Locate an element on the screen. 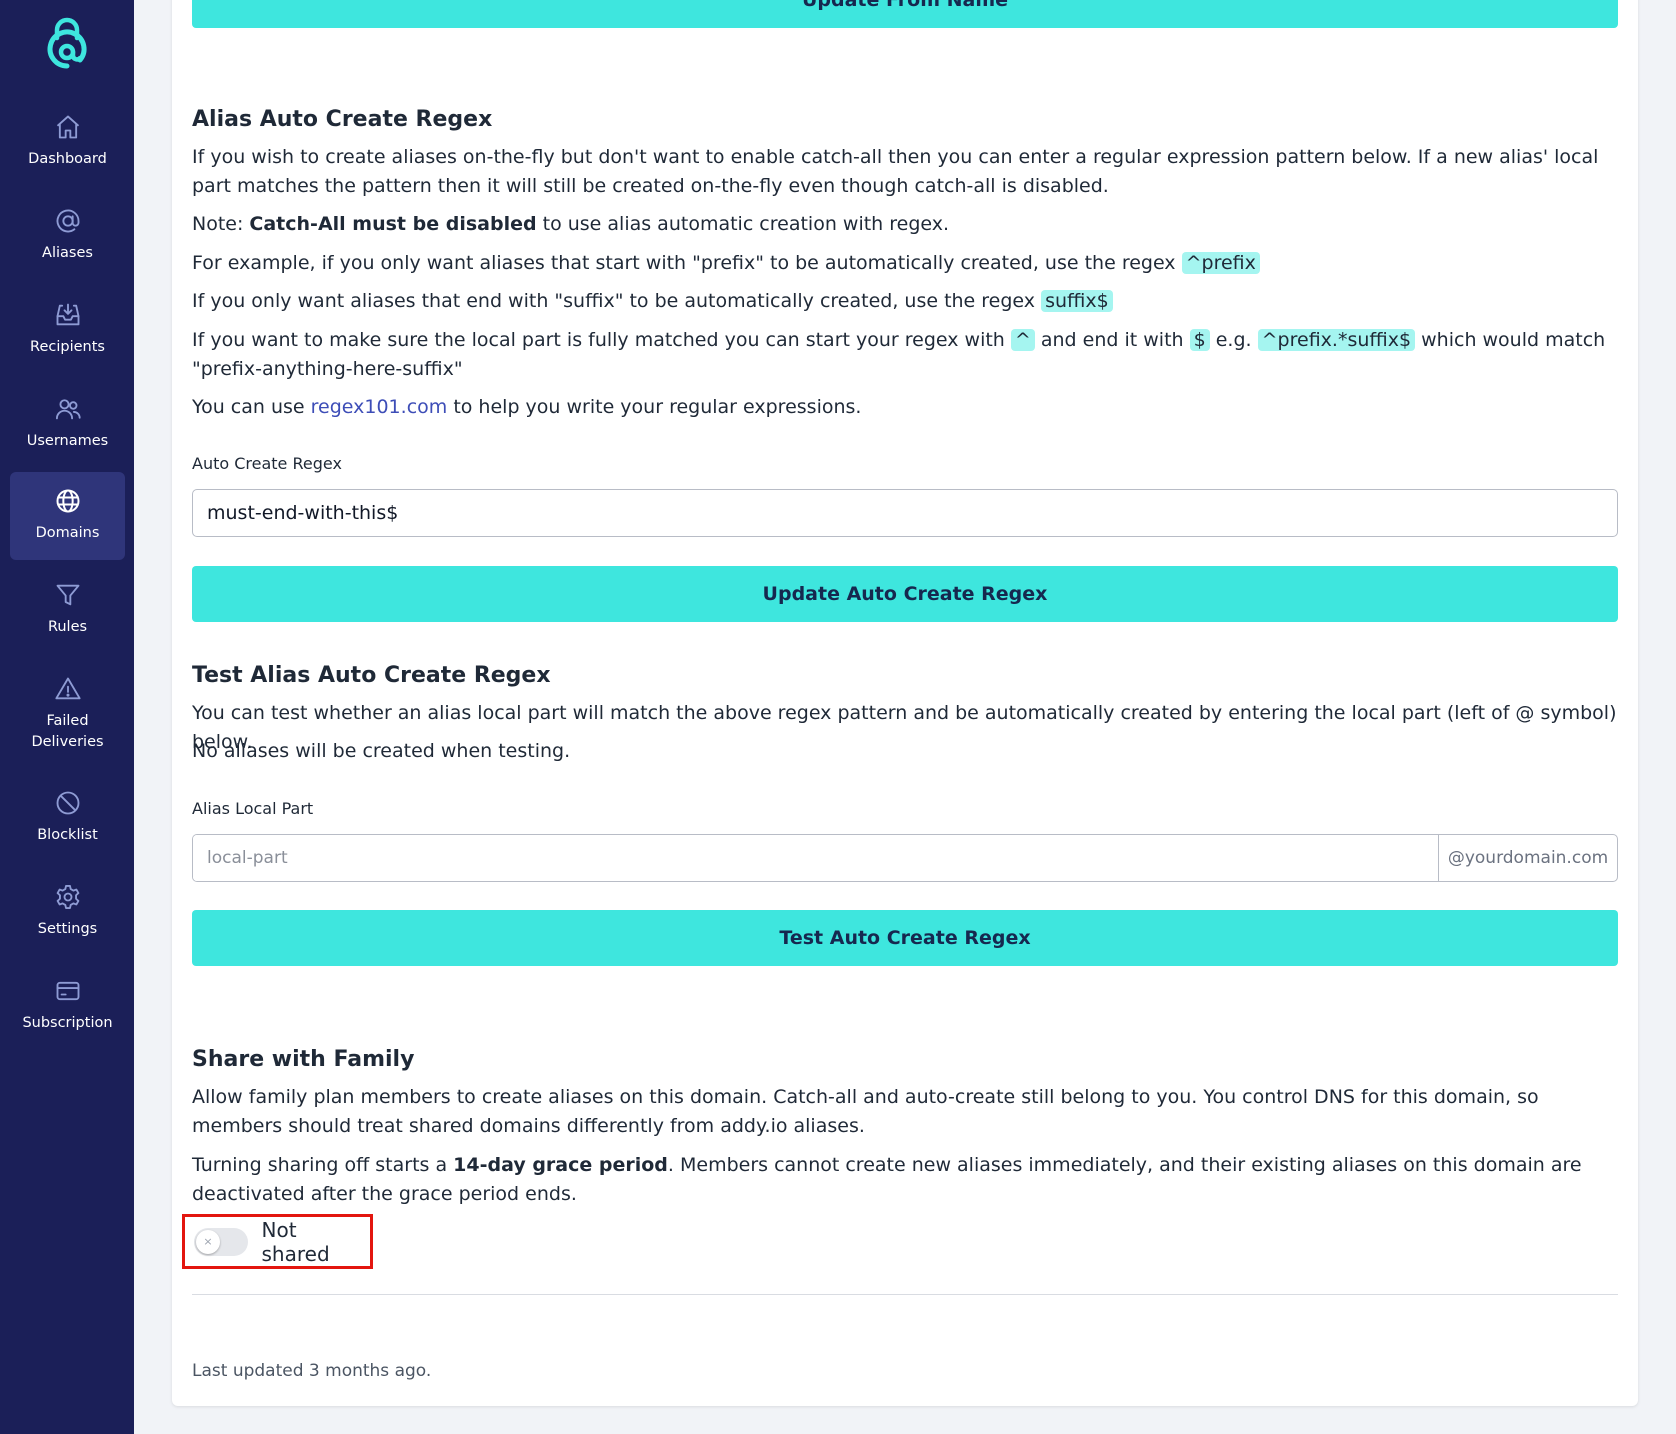  share-family-title: Share with Family is located at coordinates (303, 1059).